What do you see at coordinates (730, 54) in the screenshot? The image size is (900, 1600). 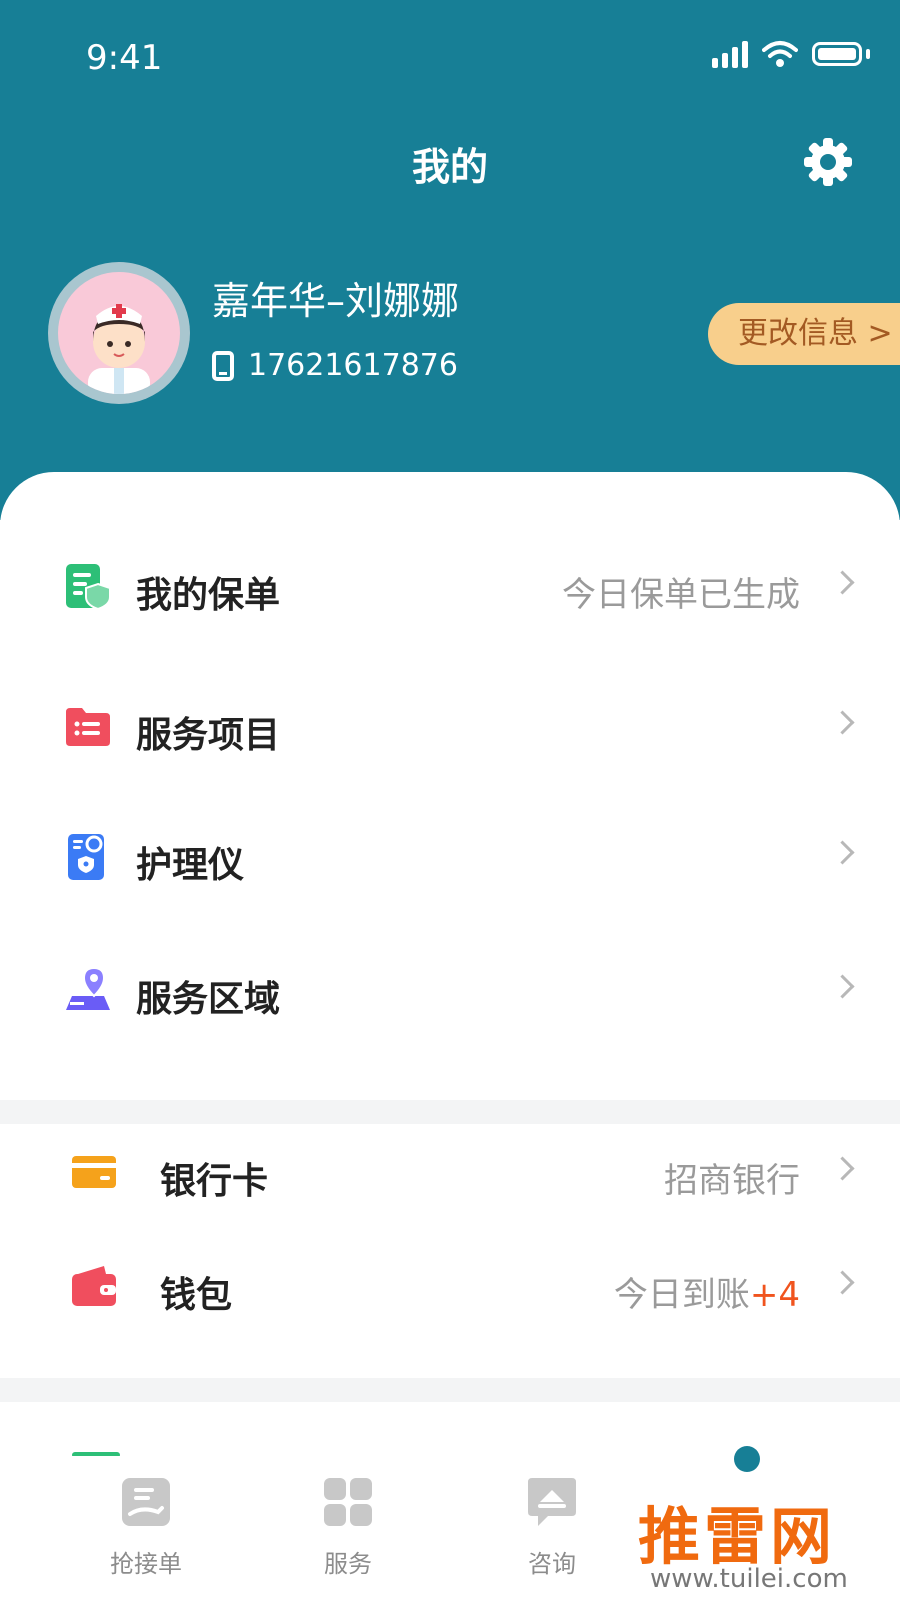 I see `signal-icon` at bounding box center [730, 54].